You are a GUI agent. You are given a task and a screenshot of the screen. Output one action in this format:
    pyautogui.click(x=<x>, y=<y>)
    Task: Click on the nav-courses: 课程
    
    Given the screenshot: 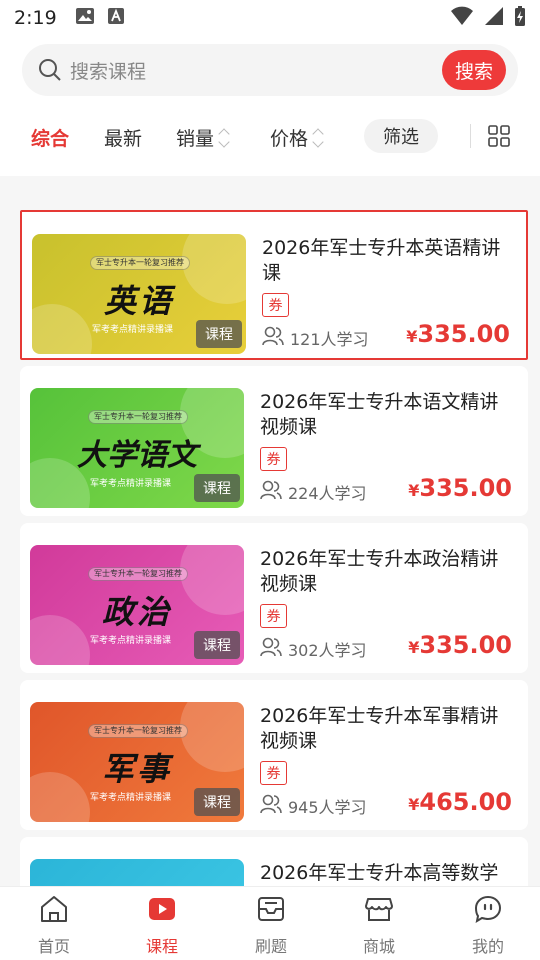 What is the action you would take?
    pyautogui.click(x=162, y=926)
    